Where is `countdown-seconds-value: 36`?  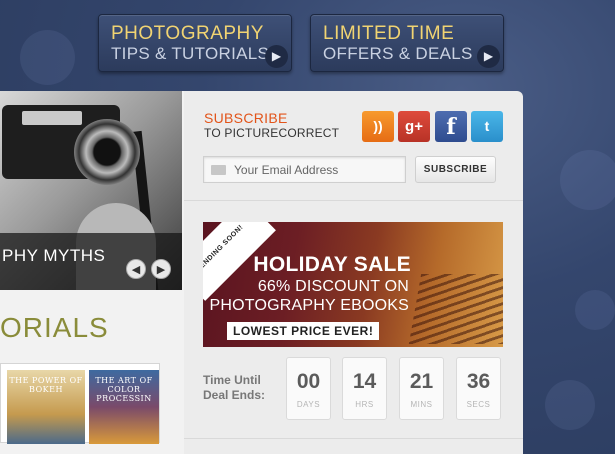 countdown-seconds-value: 36 is located at coordinates (478, 381).